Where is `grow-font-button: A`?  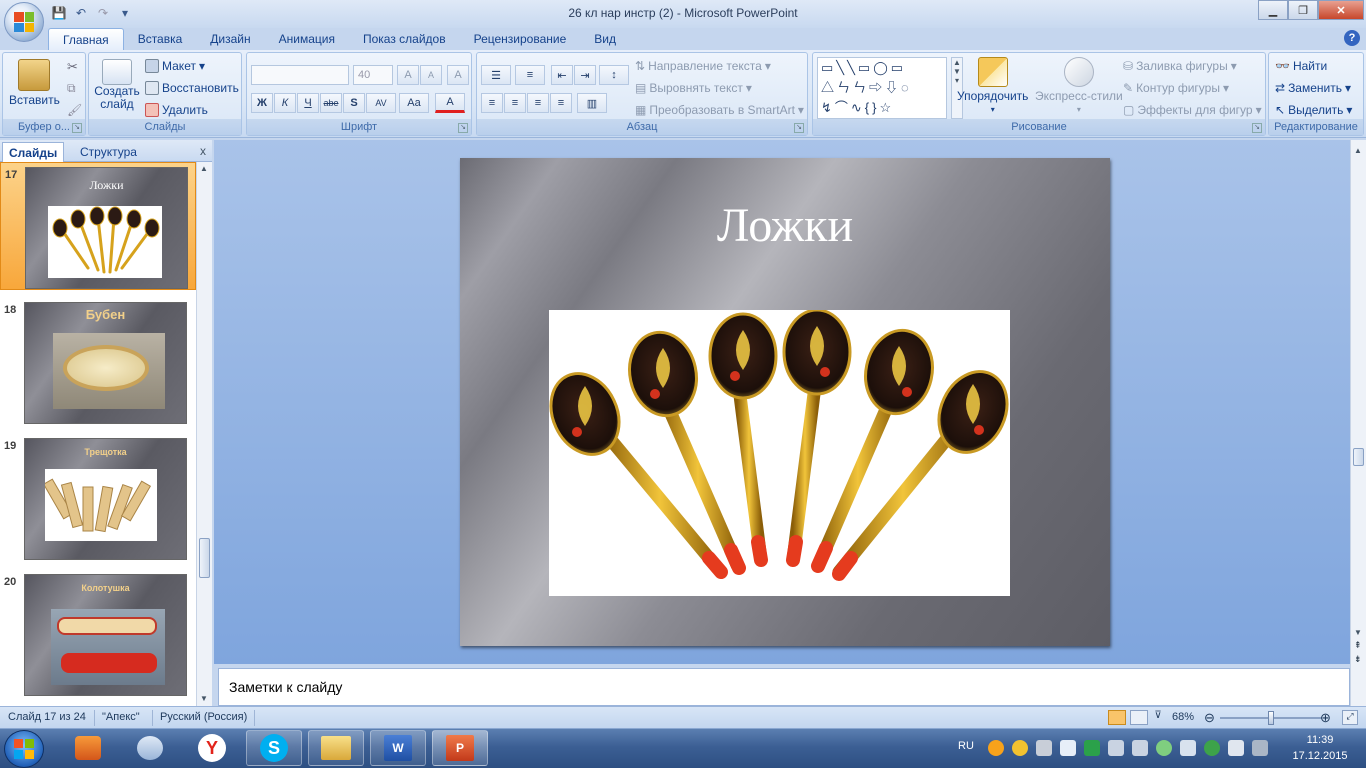
grow-font-button: A is located at coordinates (408, 75).